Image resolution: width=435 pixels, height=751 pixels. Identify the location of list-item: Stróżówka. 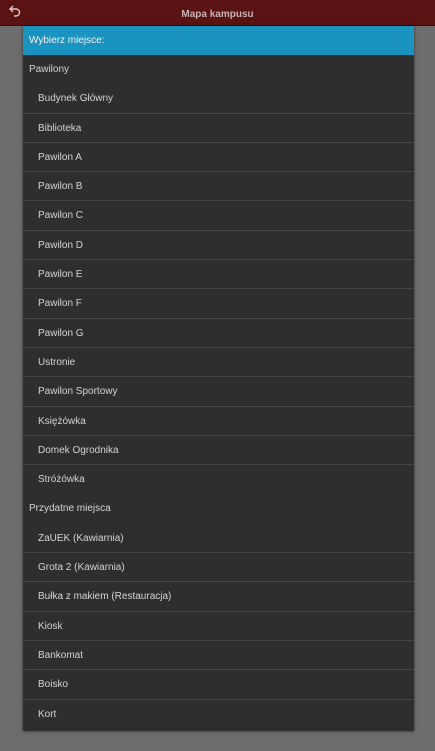
(218, 479).